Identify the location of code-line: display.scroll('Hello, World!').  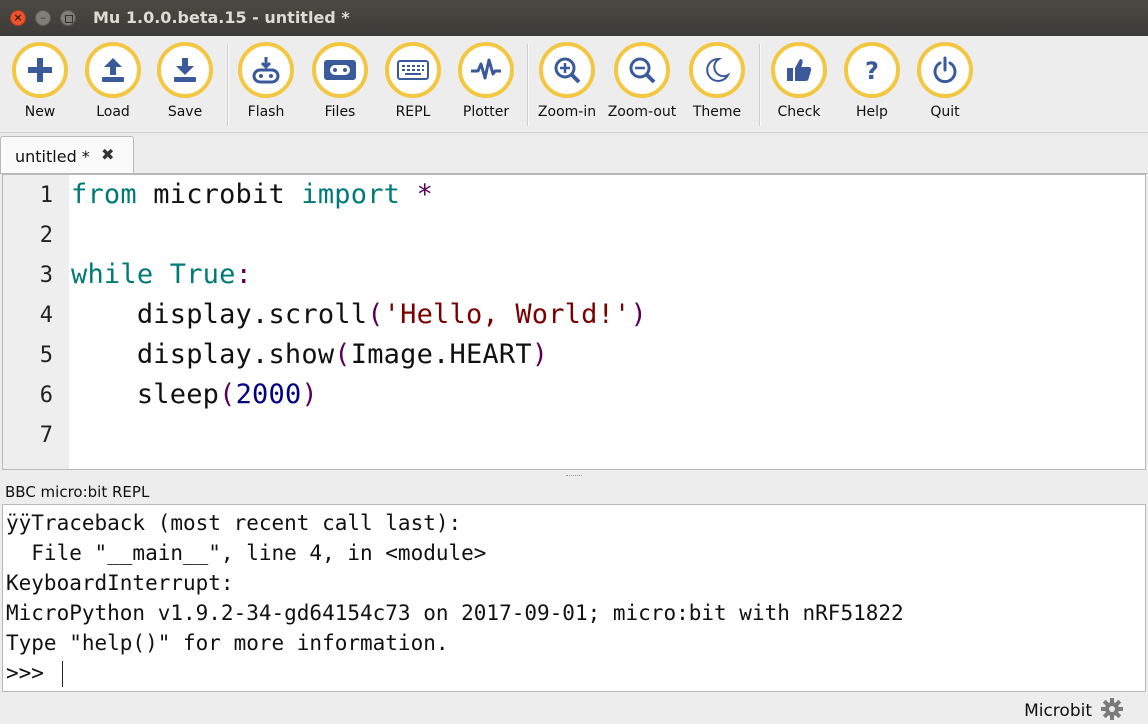
(359, 314).